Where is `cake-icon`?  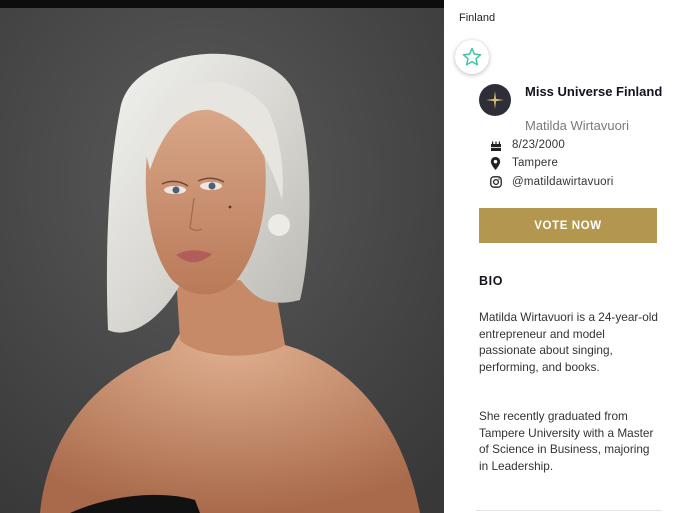
cake-icon is located at coordinates (495, 145).